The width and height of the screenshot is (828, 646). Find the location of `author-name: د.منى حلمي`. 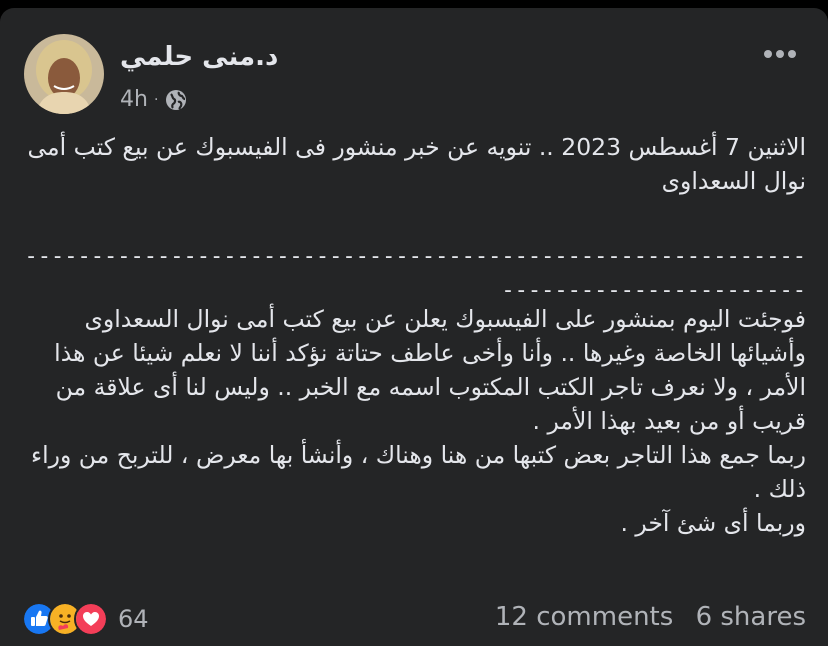

author-name: د.منى حلمي is located at coordinates (199, 57).